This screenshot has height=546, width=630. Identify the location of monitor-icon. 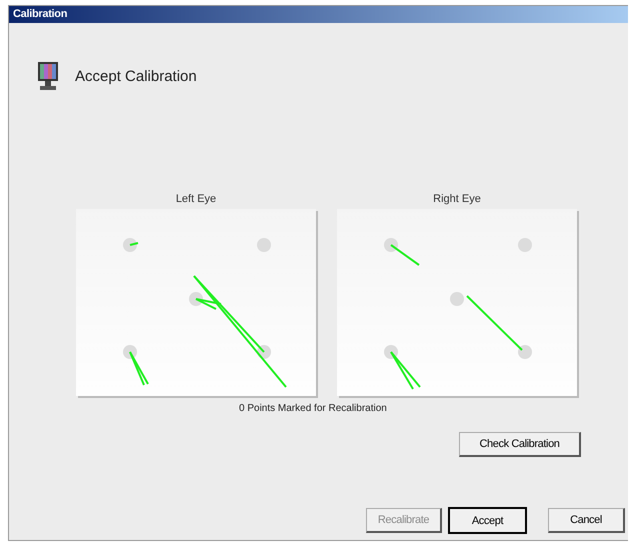
(48, 76).